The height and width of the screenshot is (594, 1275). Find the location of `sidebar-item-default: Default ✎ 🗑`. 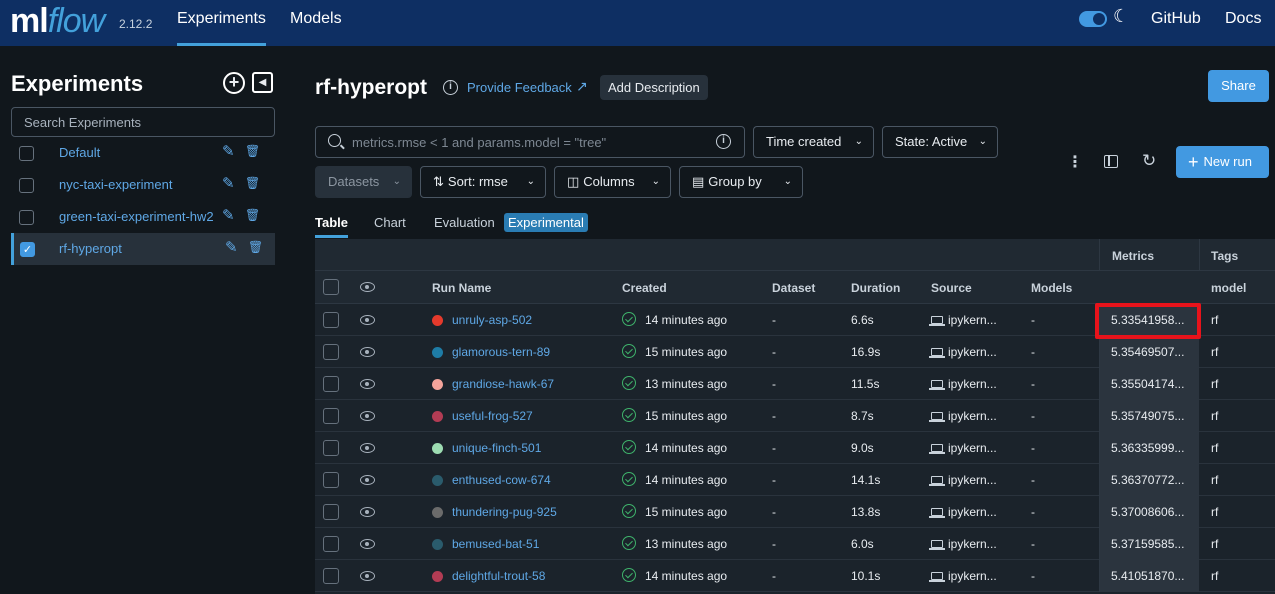

sidebar-item-default: Default ✎ 🗑 is located at coordinates (143, 153).